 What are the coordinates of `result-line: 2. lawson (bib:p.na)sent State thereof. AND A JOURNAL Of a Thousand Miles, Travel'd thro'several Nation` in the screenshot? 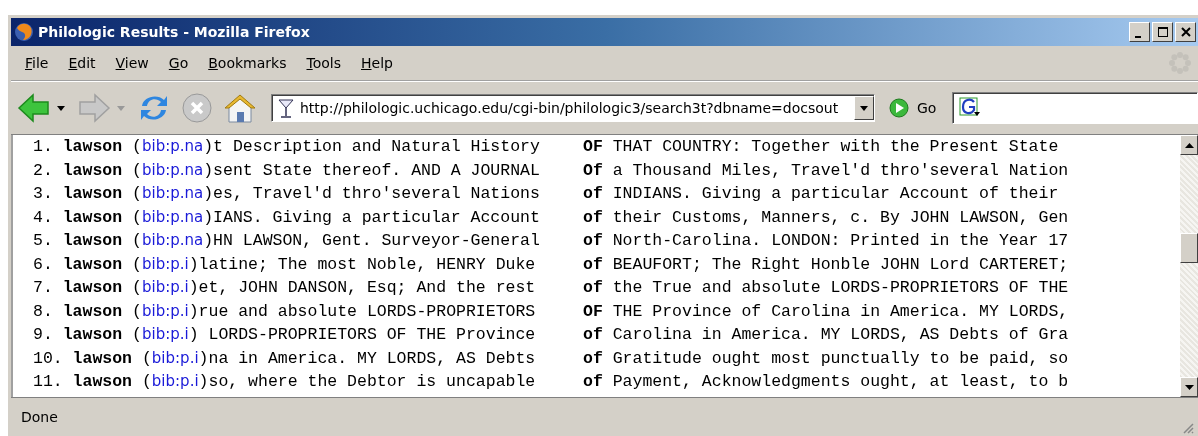 It's located at (551, 170).